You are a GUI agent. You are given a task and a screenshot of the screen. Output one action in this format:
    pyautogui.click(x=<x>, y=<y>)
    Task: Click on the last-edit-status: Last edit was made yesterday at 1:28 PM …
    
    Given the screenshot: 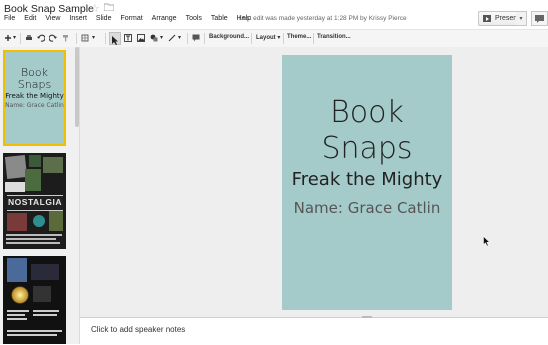 What is the action you would take?
    pyautogui.click(x=323, y=18)
    